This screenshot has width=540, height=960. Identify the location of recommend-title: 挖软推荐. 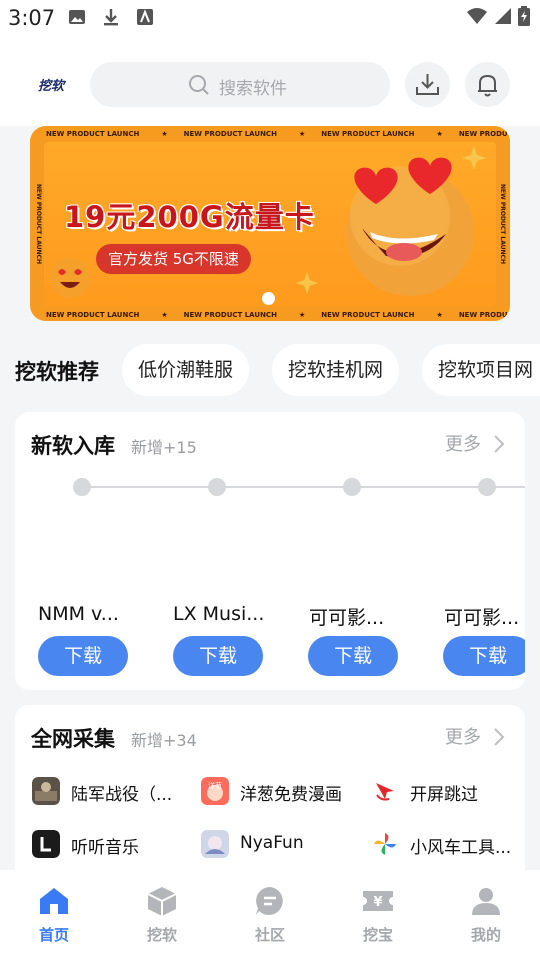
(57, 372).